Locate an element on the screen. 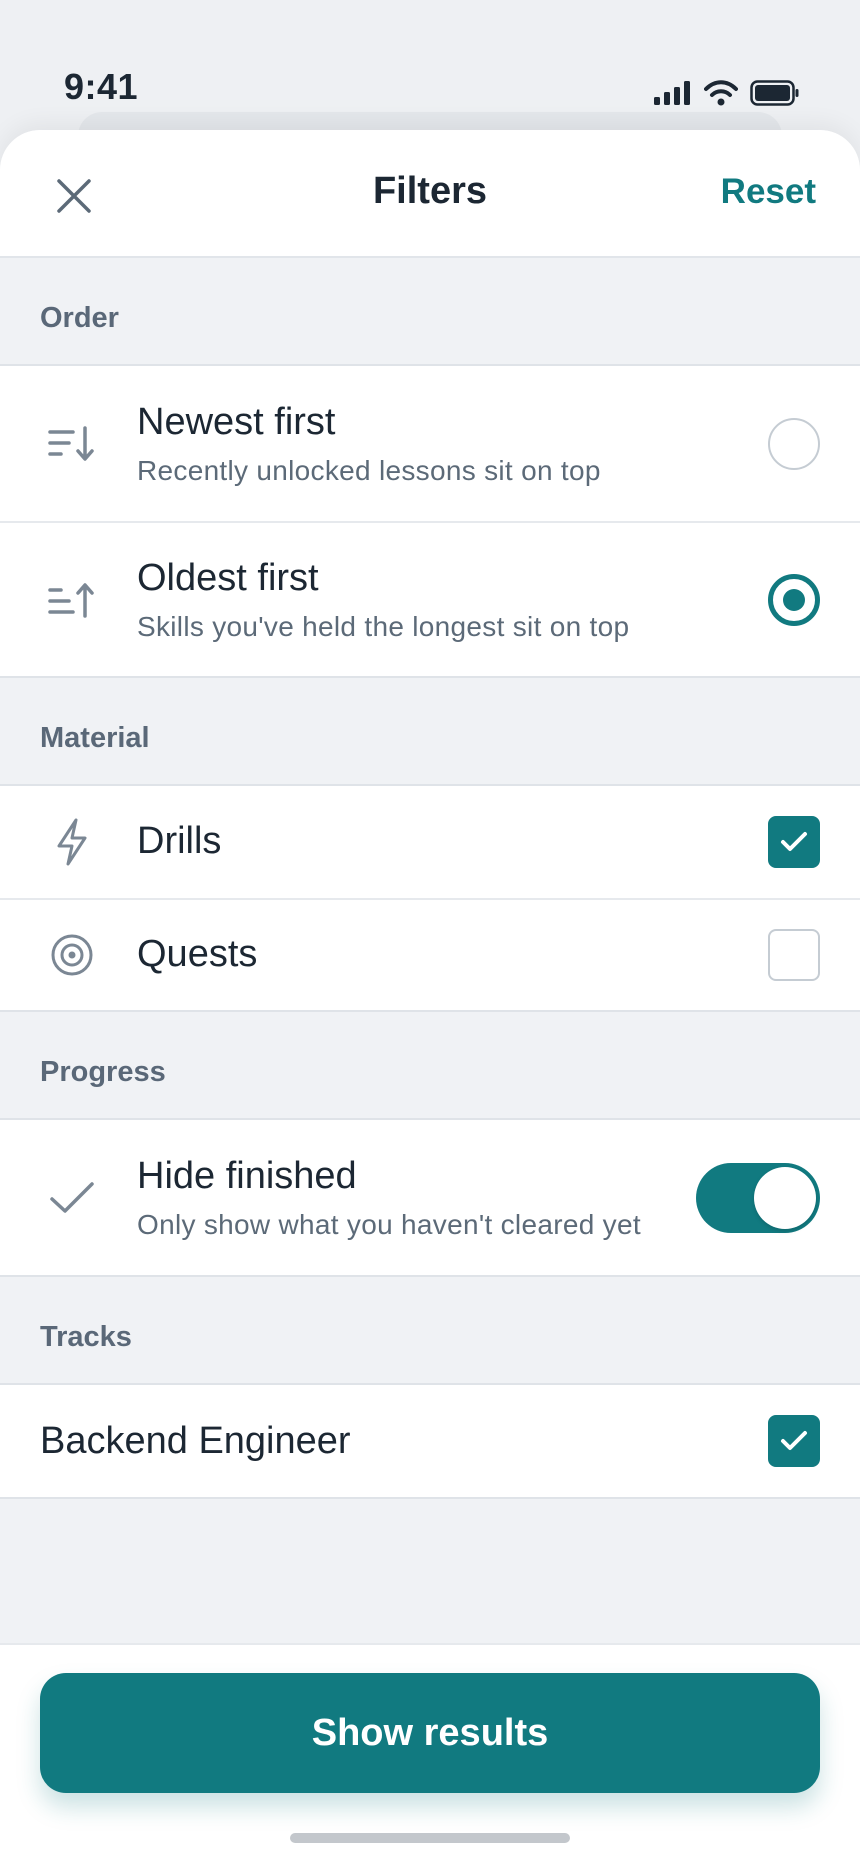 This screenshot has height=1864, width=860. sort-descending-icon is located at coordinates (72, 444).